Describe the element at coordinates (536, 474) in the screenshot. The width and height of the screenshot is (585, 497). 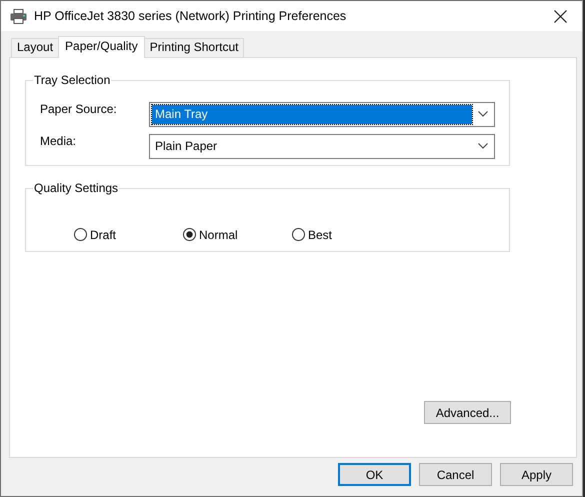
I see `dialog-button: Apply` at that location.